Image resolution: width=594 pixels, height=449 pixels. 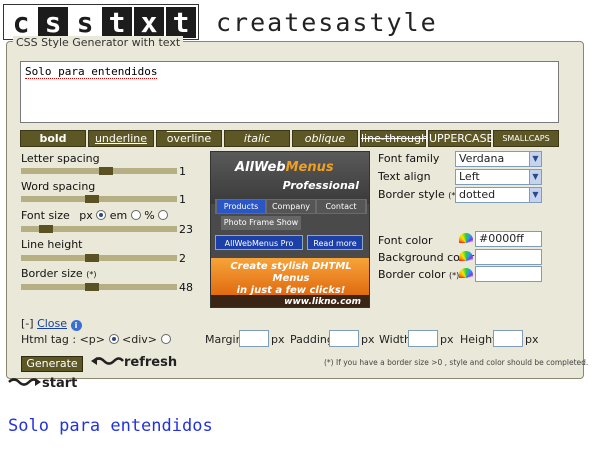 What do you see at coordinates (395, 339) in the screenshot?
I see `width-label: Width` at bounding box center [395, 339].